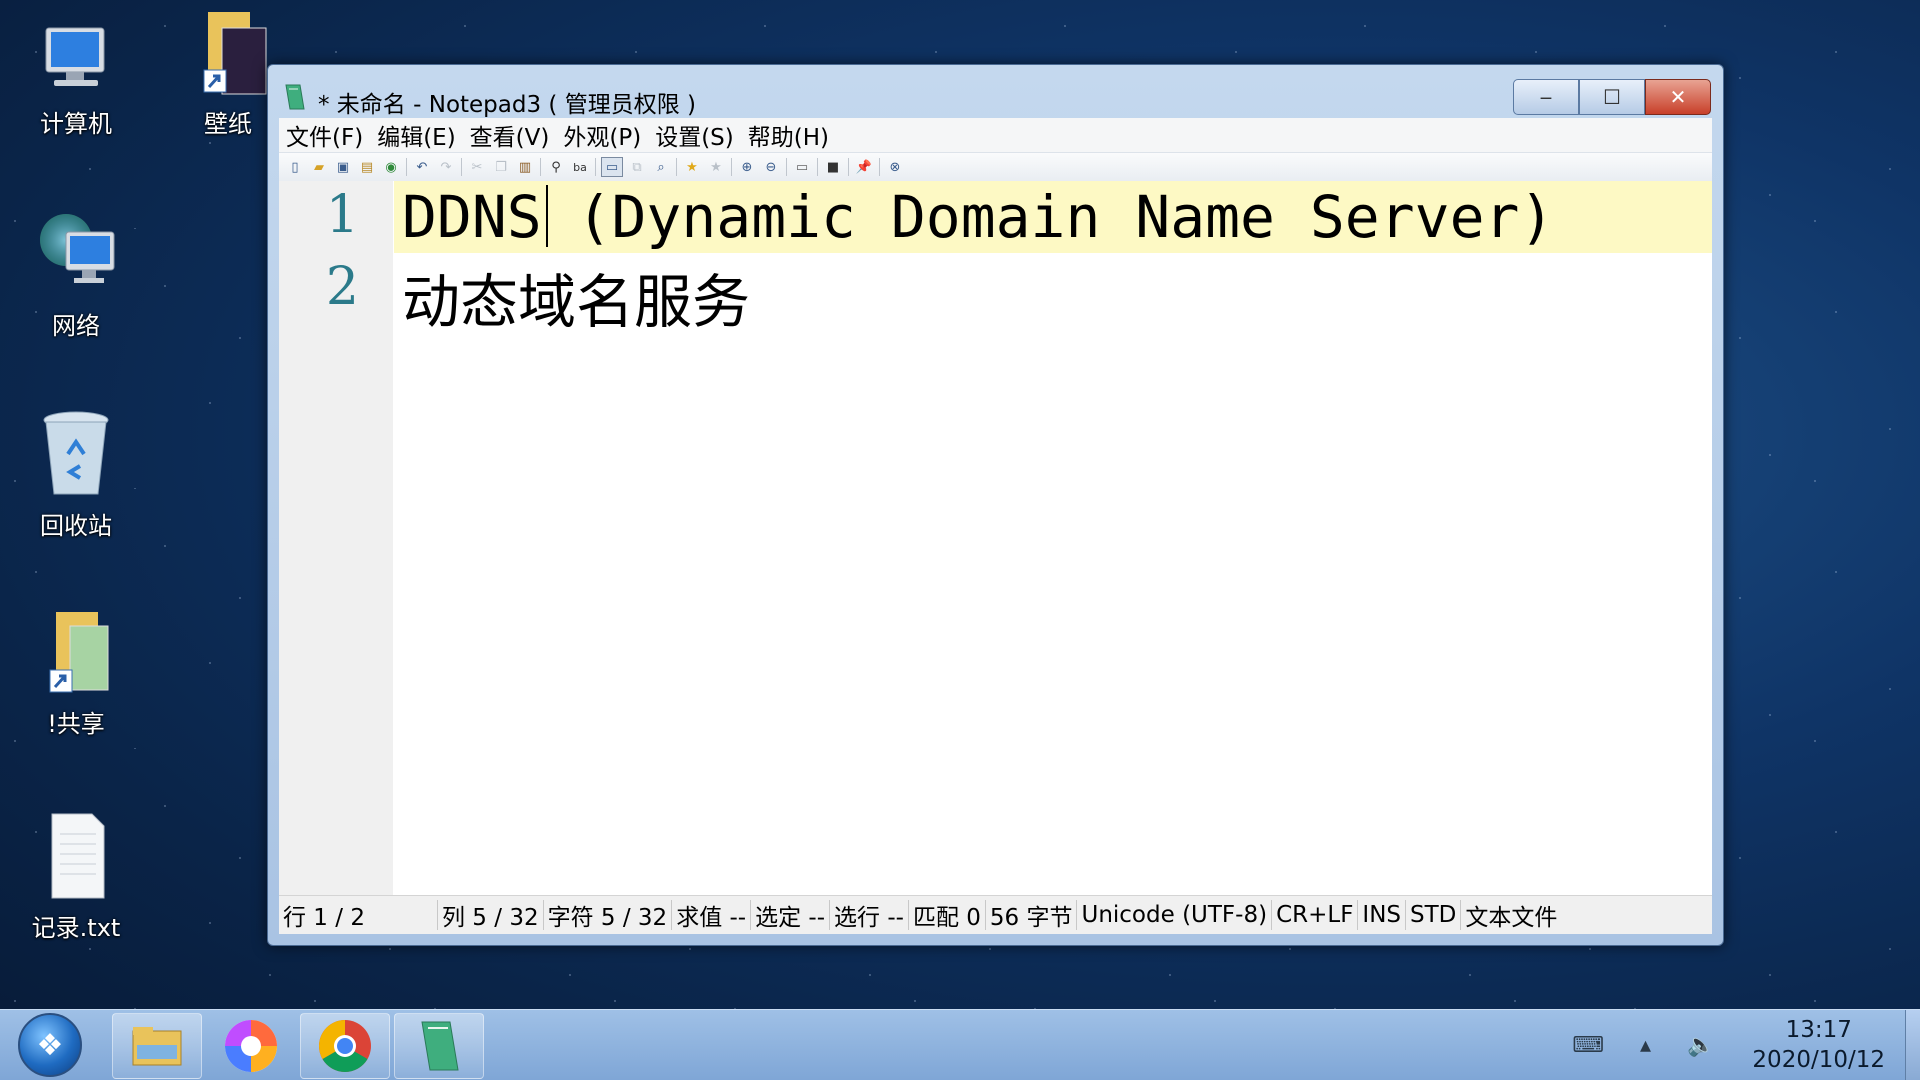  Describe the element at coordinates (76, 526) in the screenshot. I see `desktop-icon-label: 回收站` at that location.